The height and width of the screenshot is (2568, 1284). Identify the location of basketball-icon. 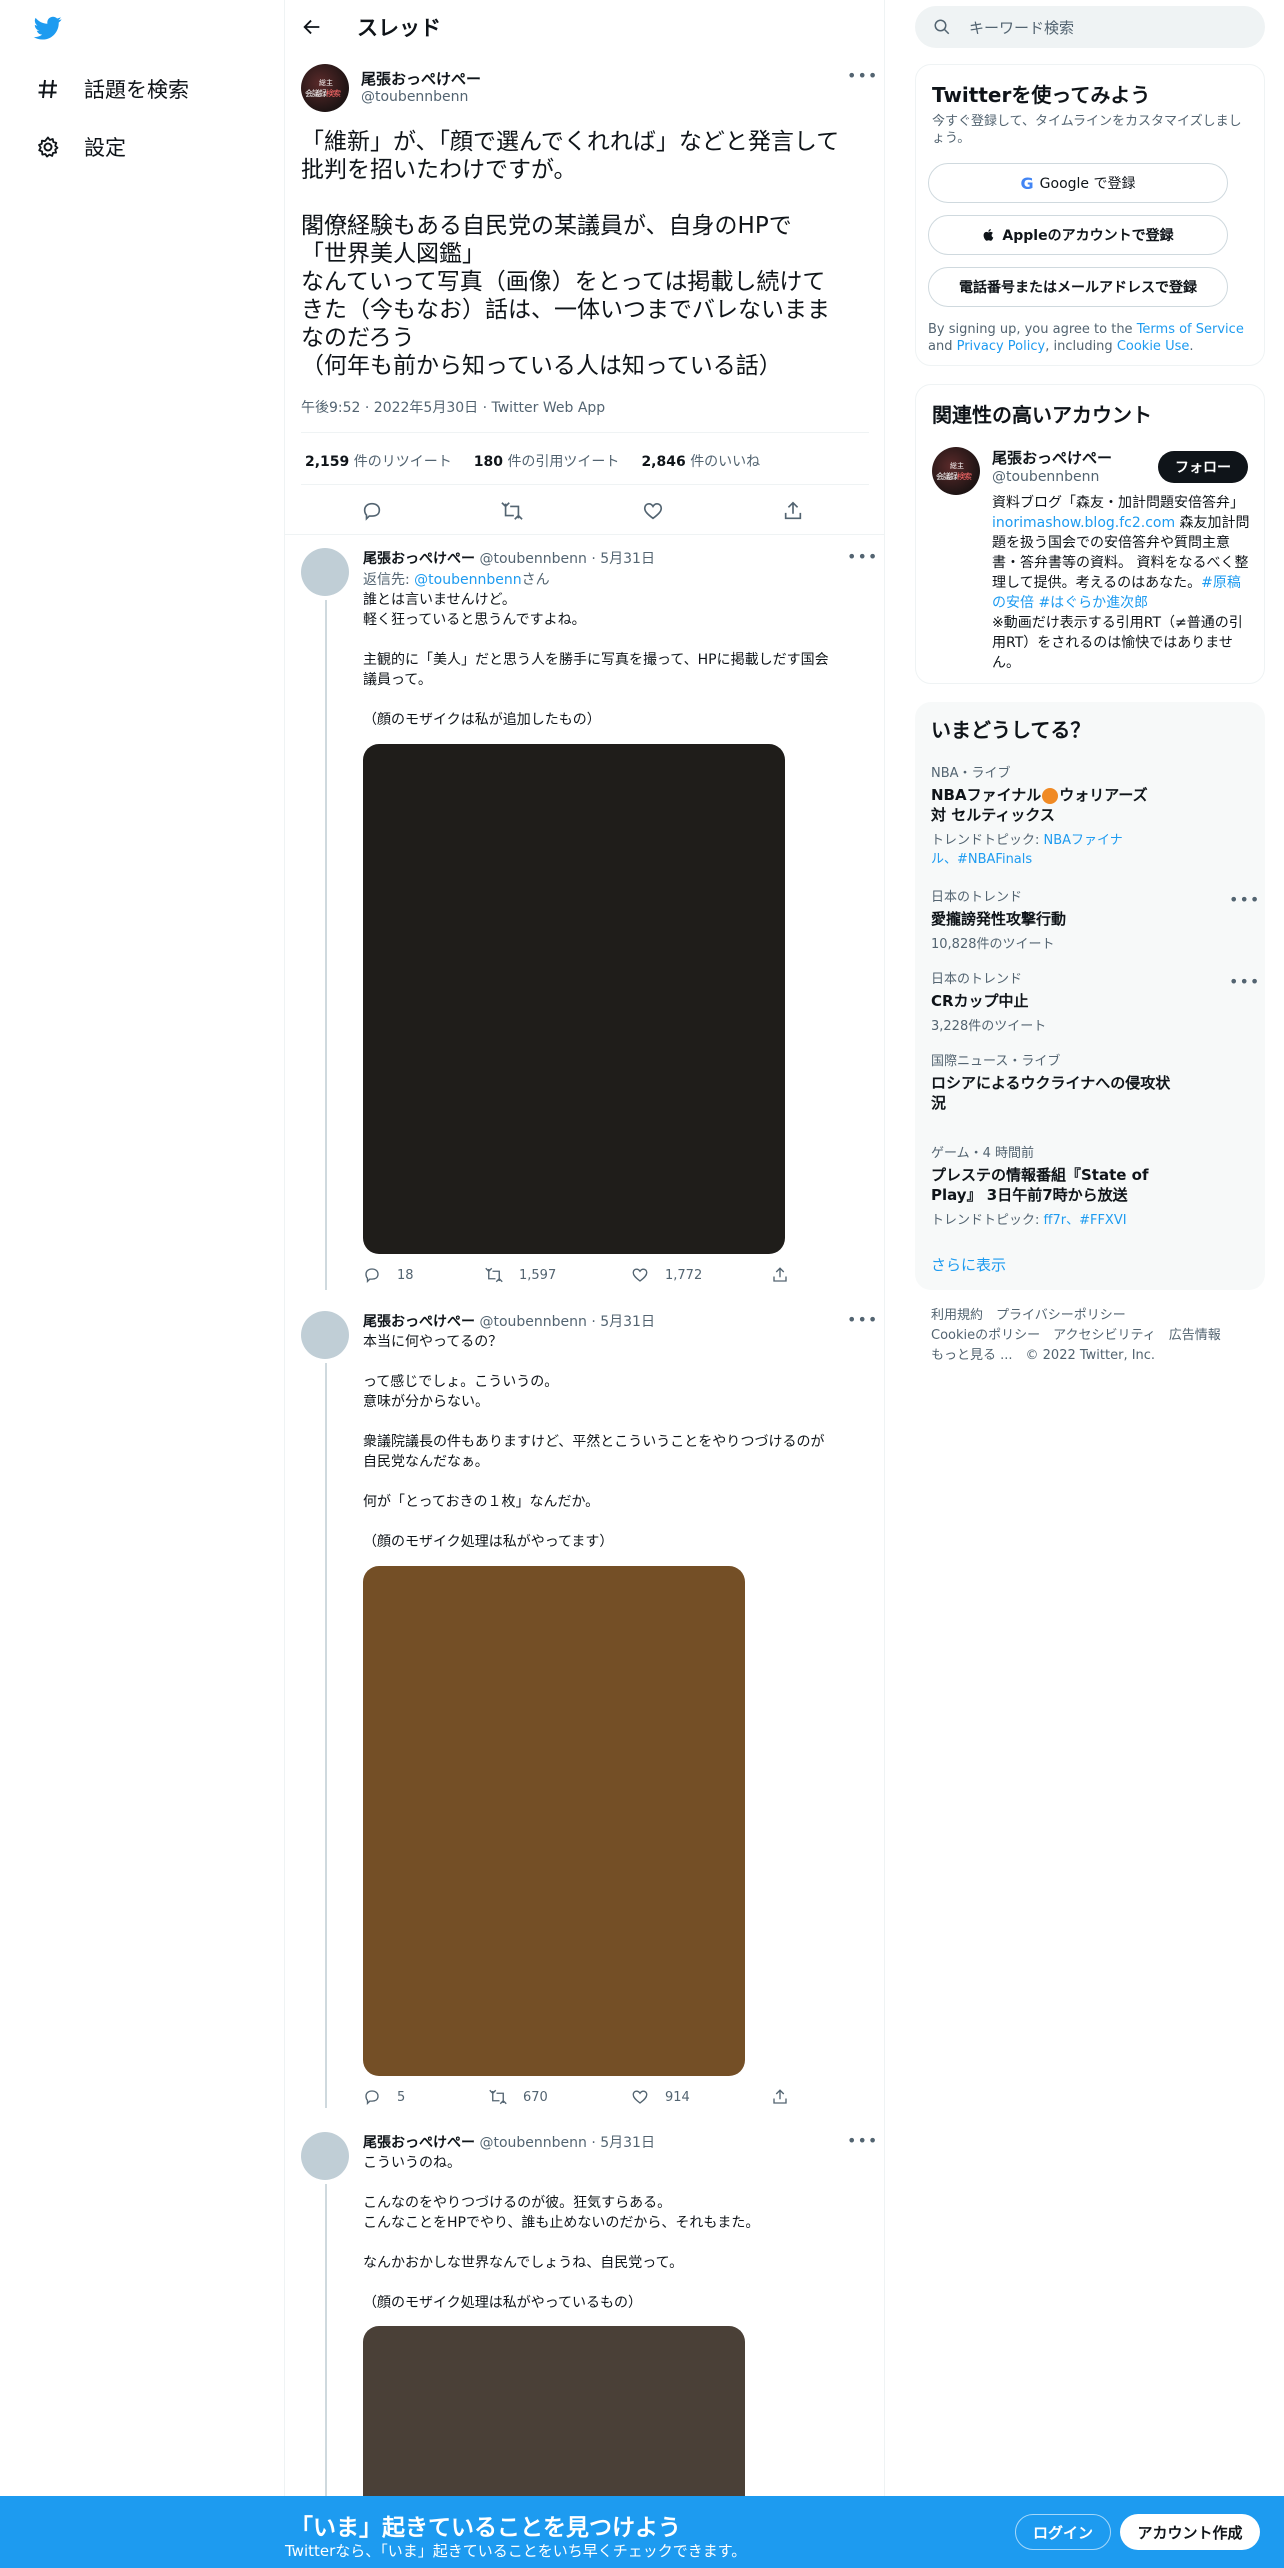
(1050, 795).